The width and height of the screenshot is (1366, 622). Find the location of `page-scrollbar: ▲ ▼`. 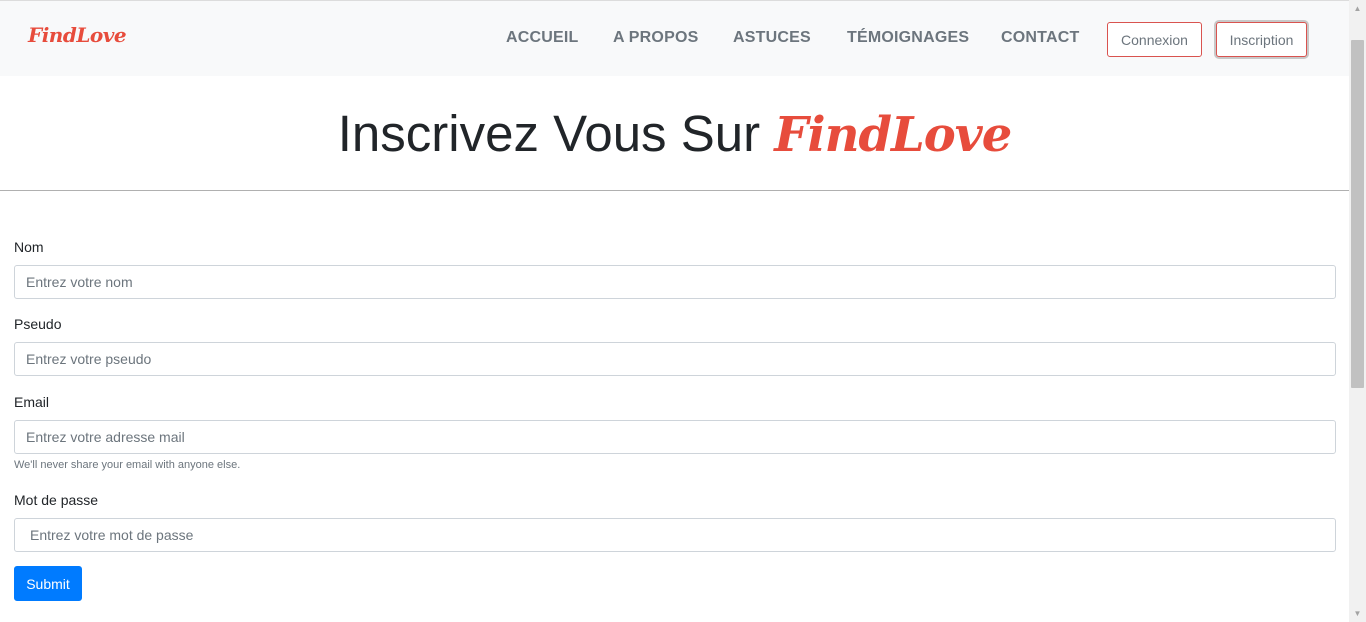

page-scrollbar: ▲ ▼ is located at coordinates (1357, 311).